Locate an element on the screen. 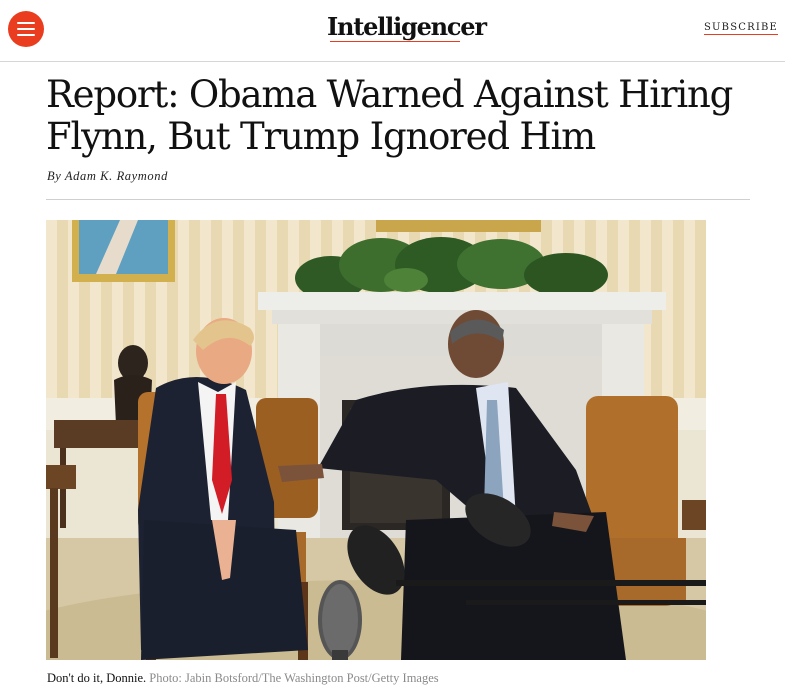  byline: By Adam K. Raymond is located at coordinates (107, 176).